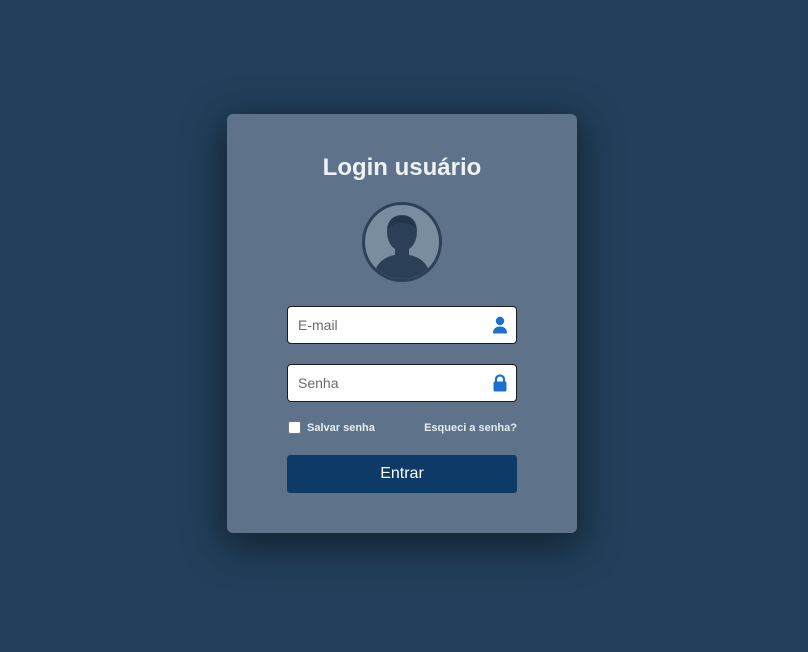 This screenshot has width=808, height=652. I want to click on email-input, so click(388, 325).